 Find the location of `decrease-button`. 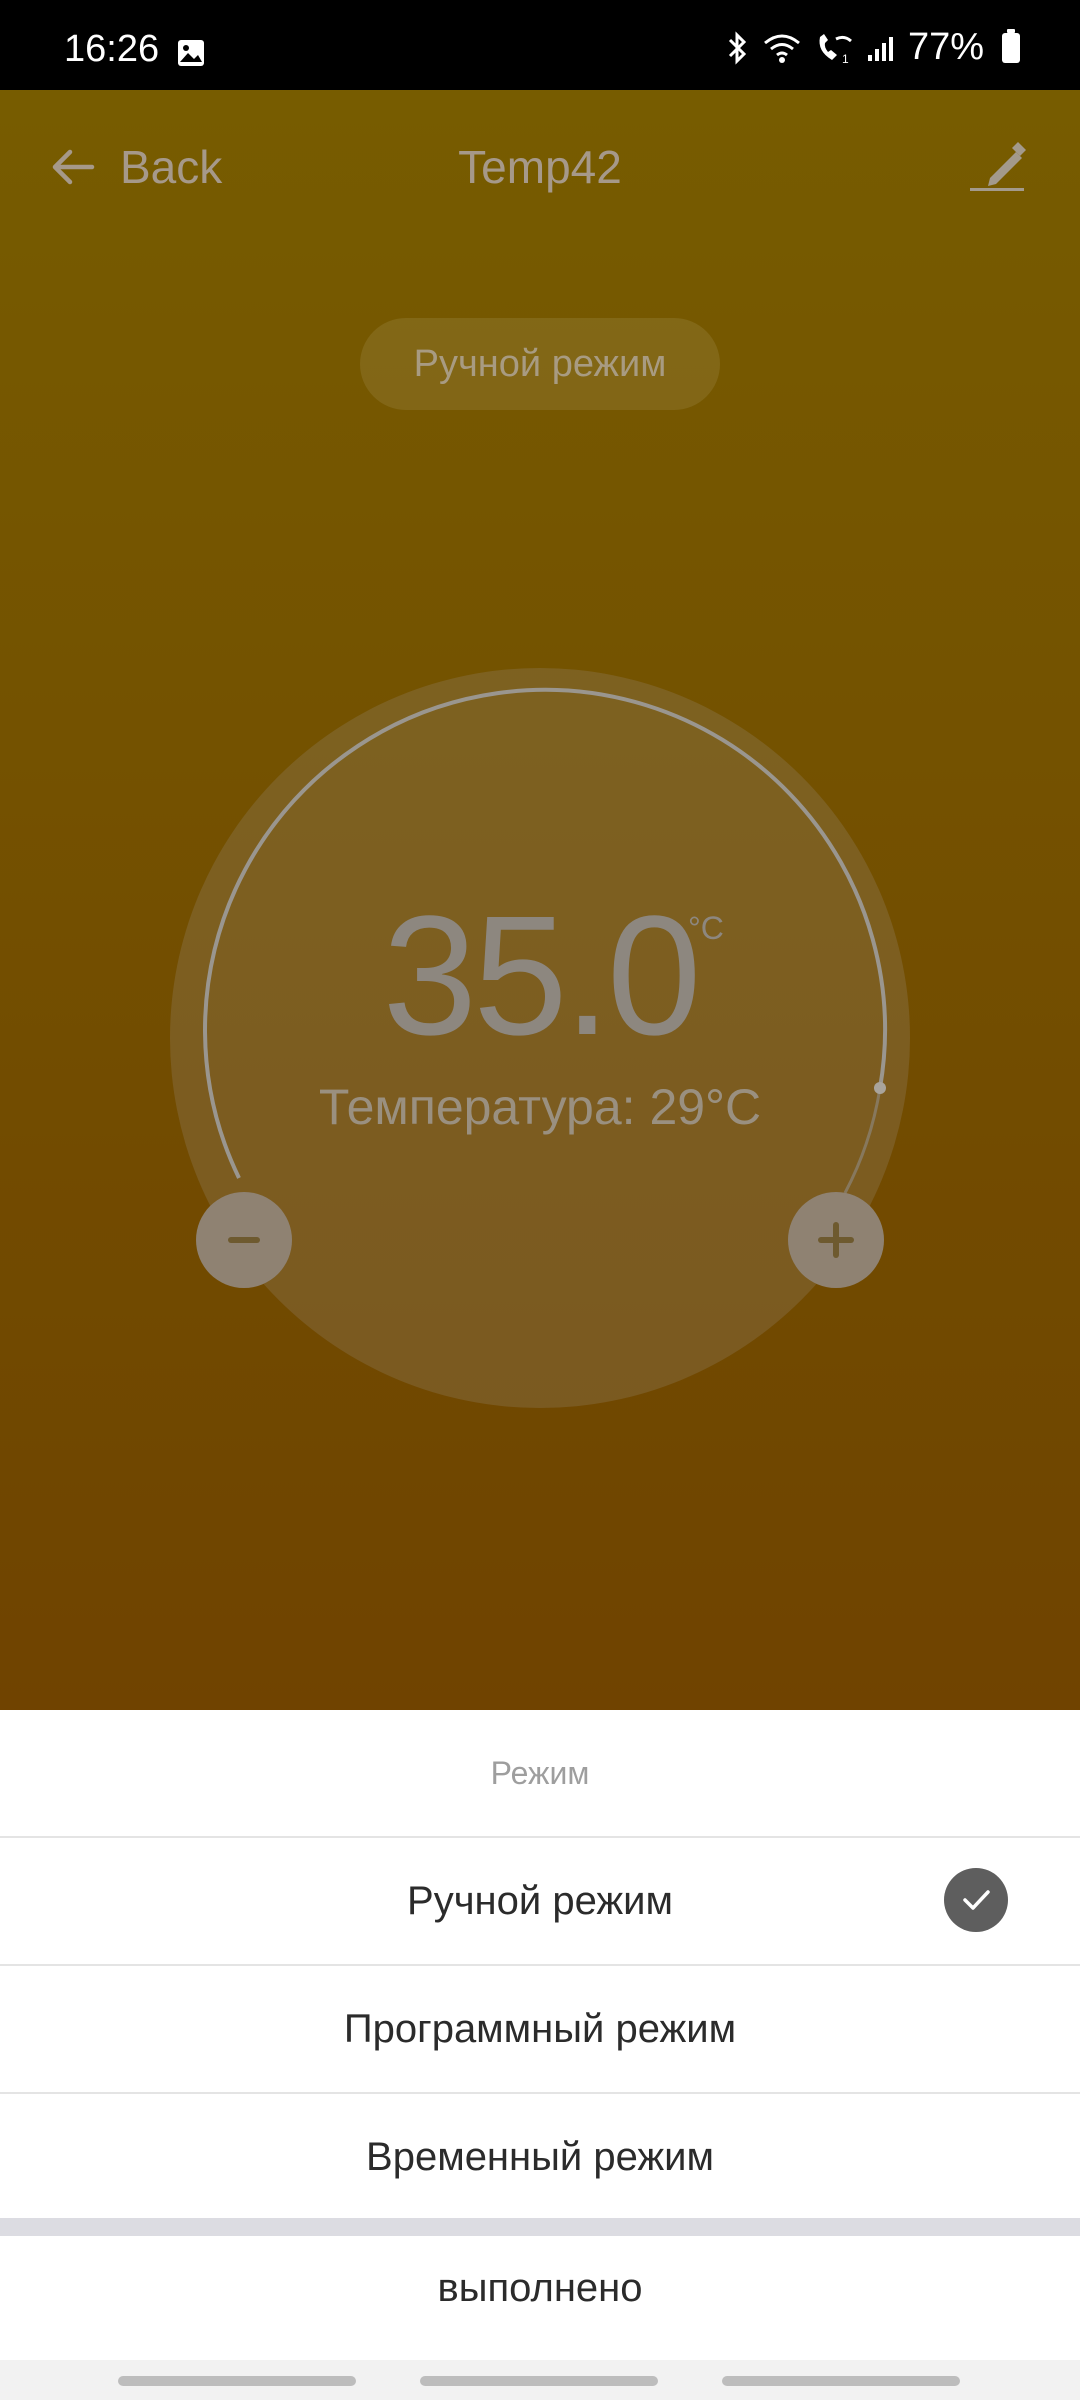

decrease-button is located at coordinates (244, 1240).